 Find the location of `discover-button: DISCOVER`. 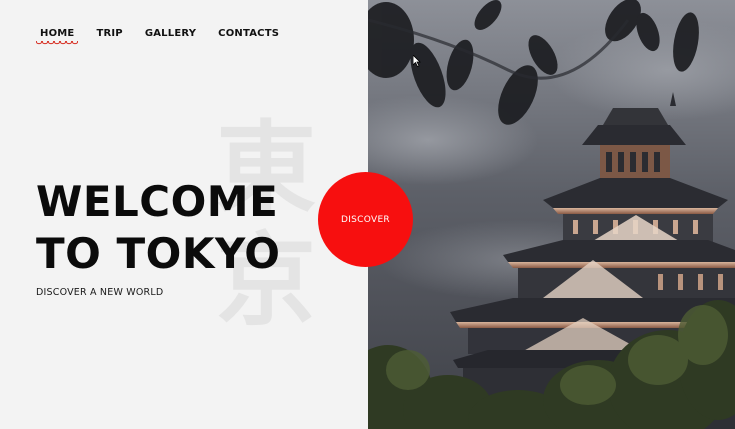

discover-button: DISCOVER is located at coordinates (365, 219).